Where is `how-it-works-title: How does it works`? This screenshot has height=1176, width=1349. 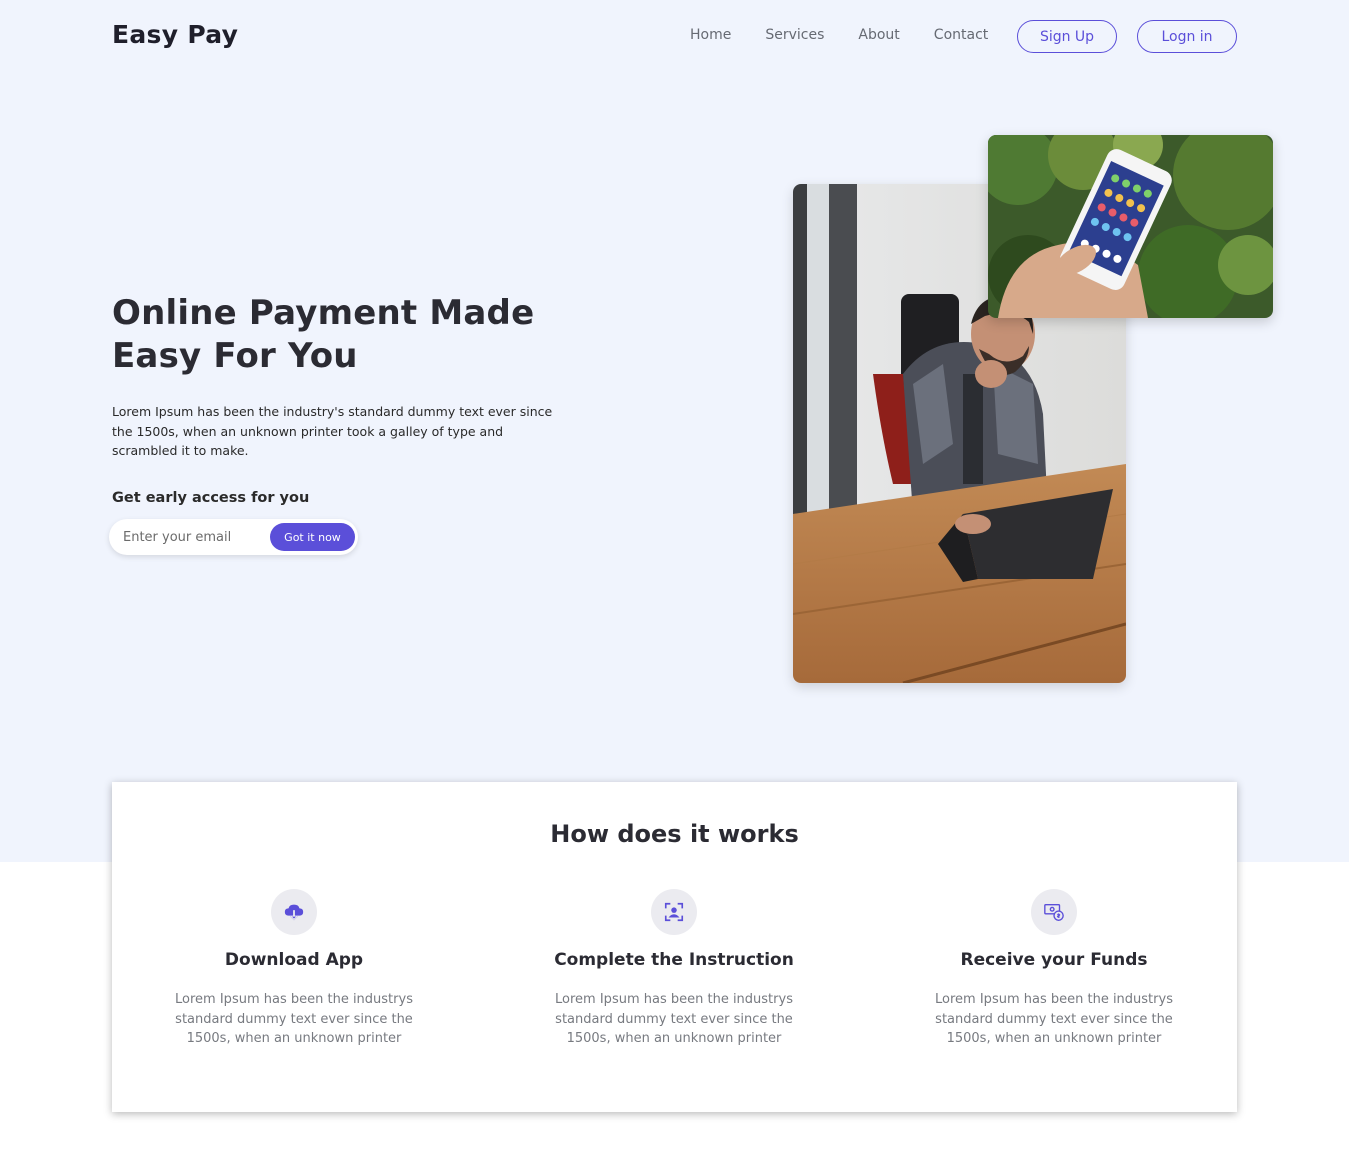 how-it-works-title: How does it works is located at coordinates (674, 834).